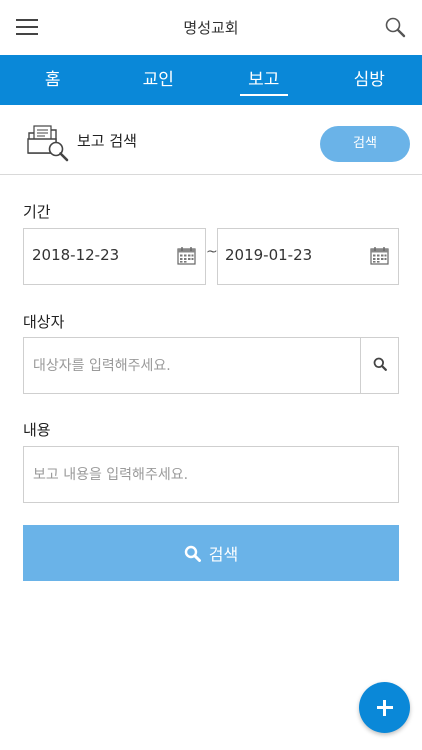  Describe the element at coordinates (37, 430) in the screenshot. I see `content-label: 내용` at that location.